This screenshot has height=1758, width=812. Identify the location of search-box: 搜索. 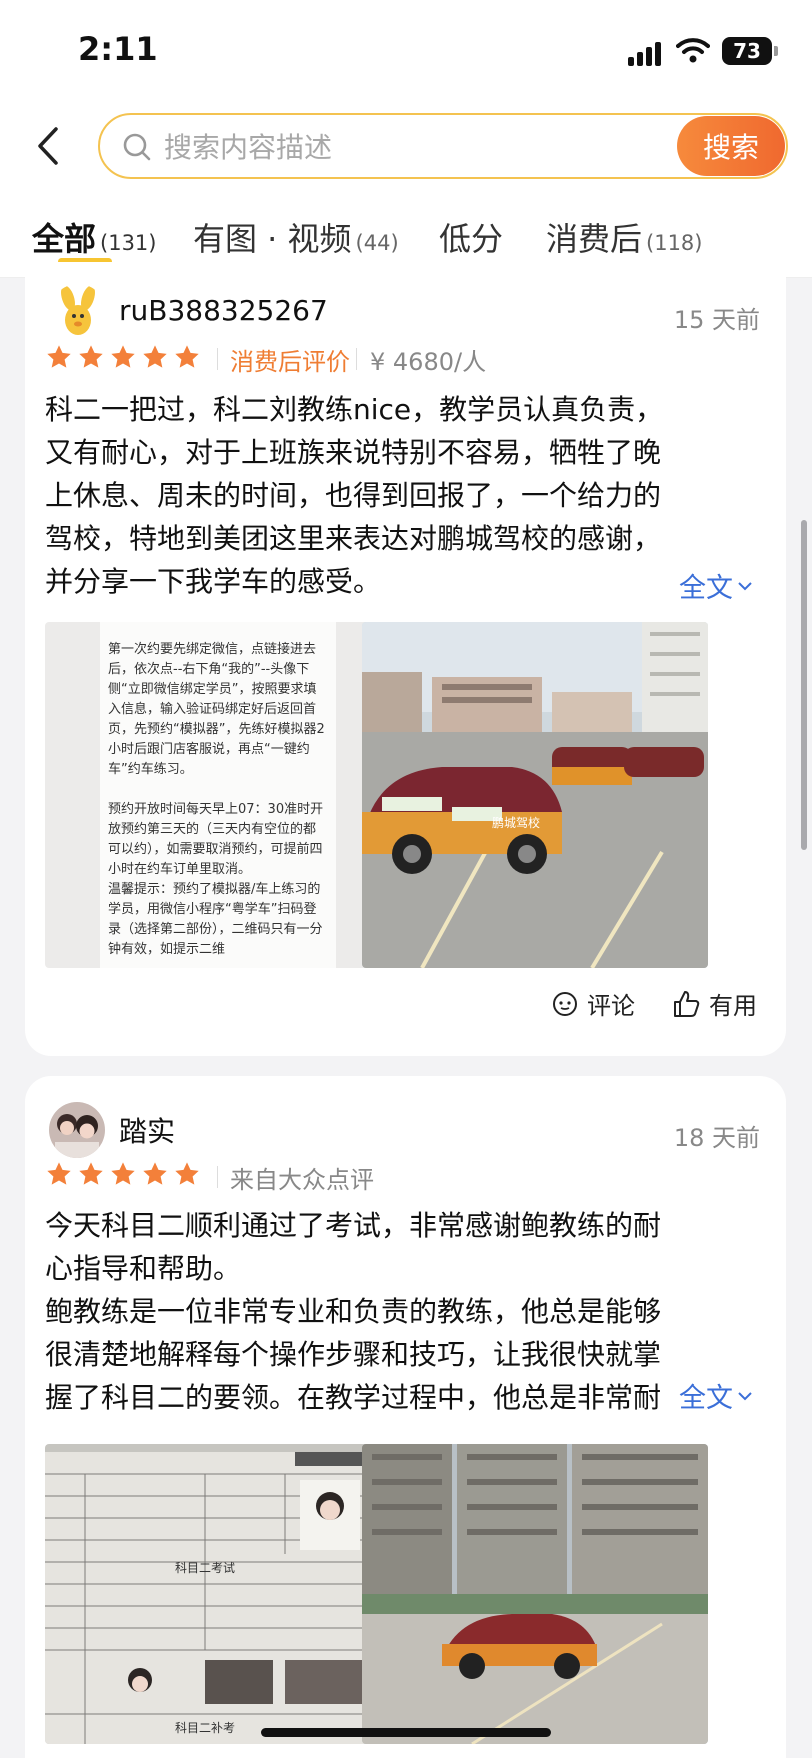
(443, 146).